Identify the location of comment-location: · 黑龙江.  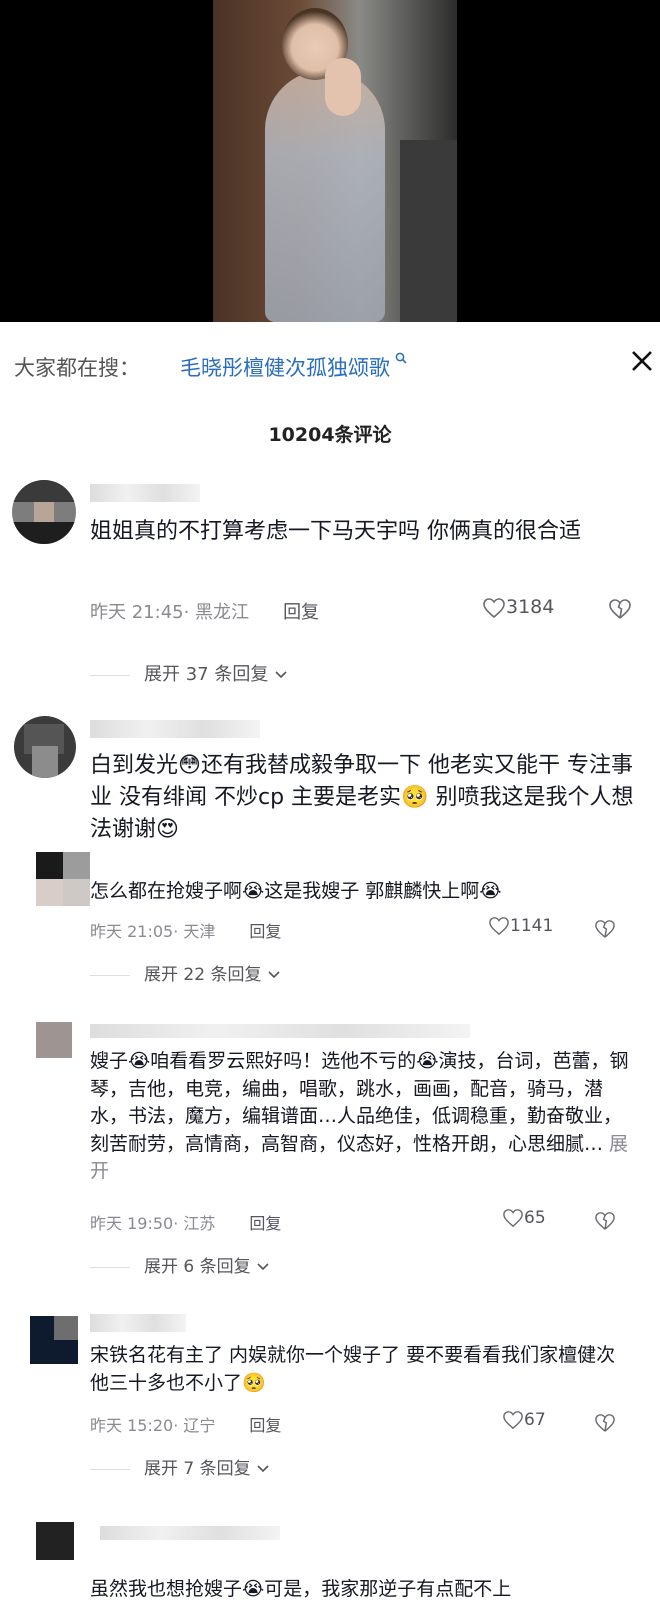
(216, 612).